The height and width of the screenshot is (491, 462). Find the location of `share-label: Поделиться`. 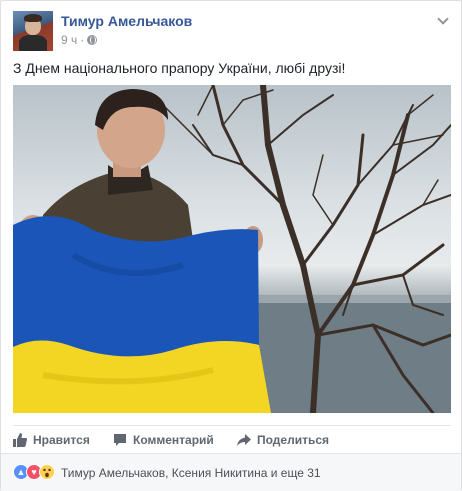

share-label: Поделиться is located at coordinates (293, 440).